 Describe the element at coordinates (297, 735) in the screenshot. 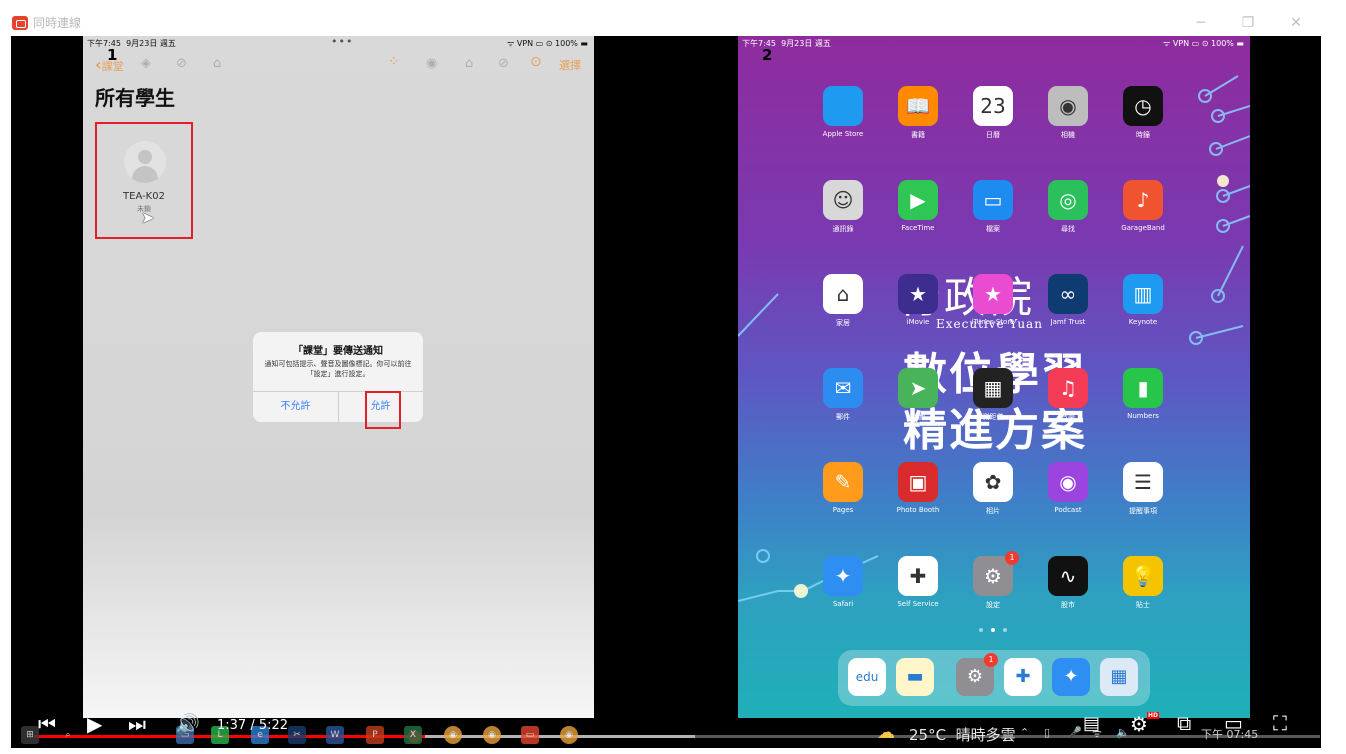

I see `snipping-icon: ✂` at that location.